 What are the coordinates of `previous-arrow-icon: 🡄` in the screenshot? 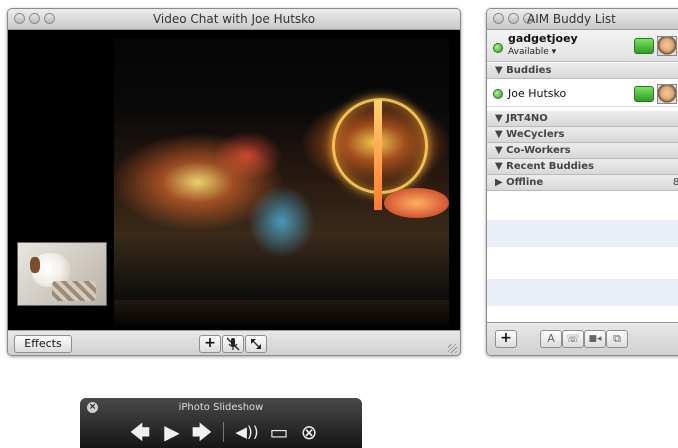 It's located at (140, 432).